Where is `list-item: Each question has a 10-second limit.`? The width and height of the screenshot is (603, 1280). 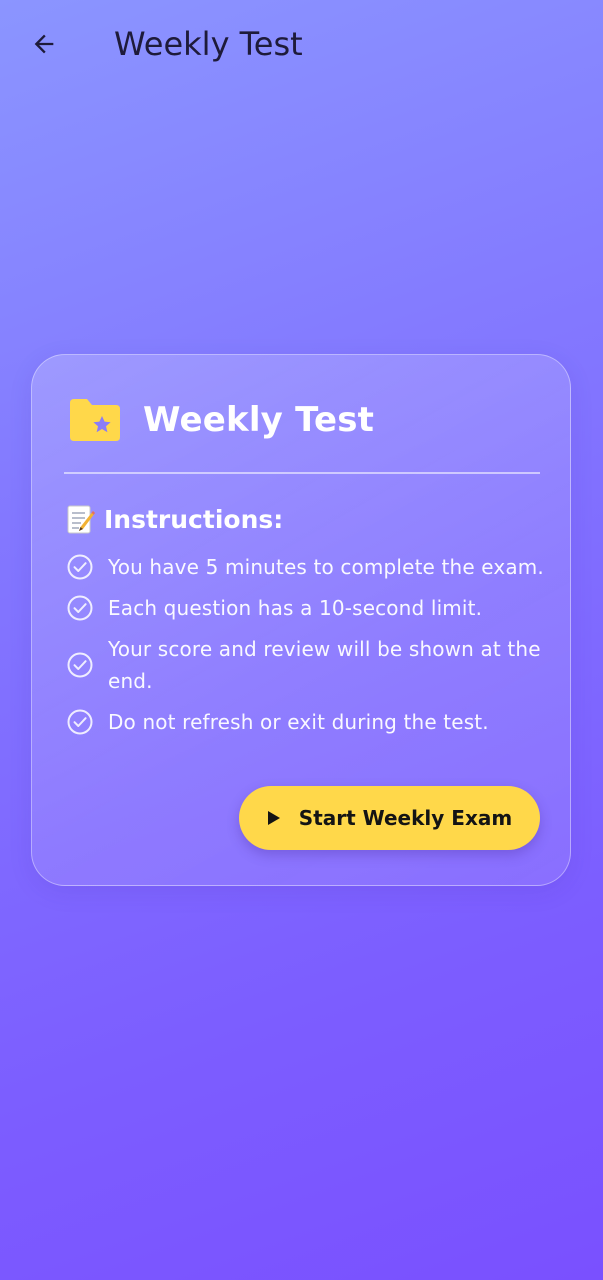
list-item: Each question has a 10-second limit. is located at coordinates (311, 608).